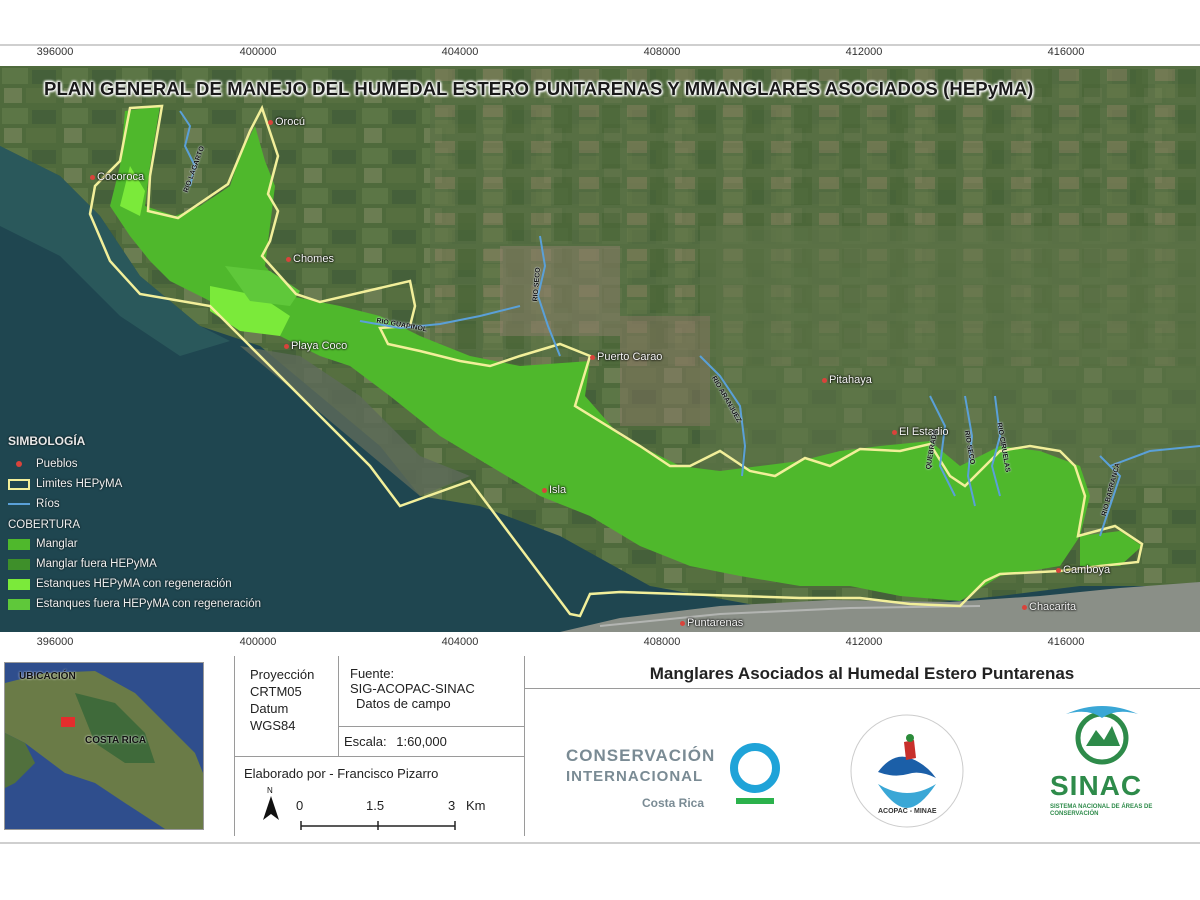 The width and height of the screenshot is (1200, 900). I want to click on conservacion-internacional-logo: CONSERVACIÓN INTERNACIONAL Costa Rica, so click(681, 782).